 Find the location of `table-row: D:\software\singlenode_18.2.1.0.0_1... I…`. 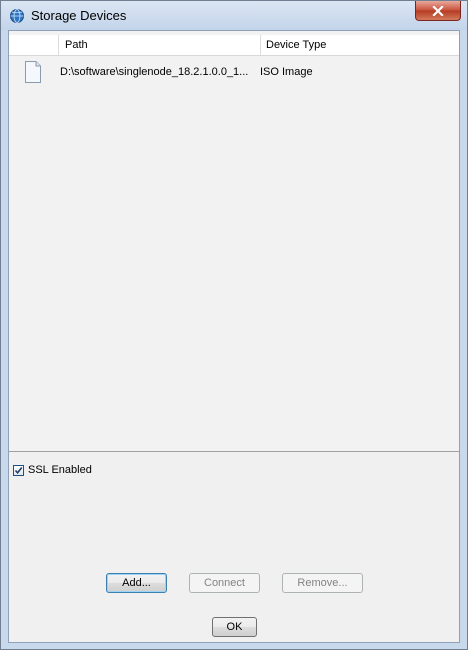

table-row: D:\software\singlenode_18.2.1.0.0_1... I… is located at coordinates (234, 72).